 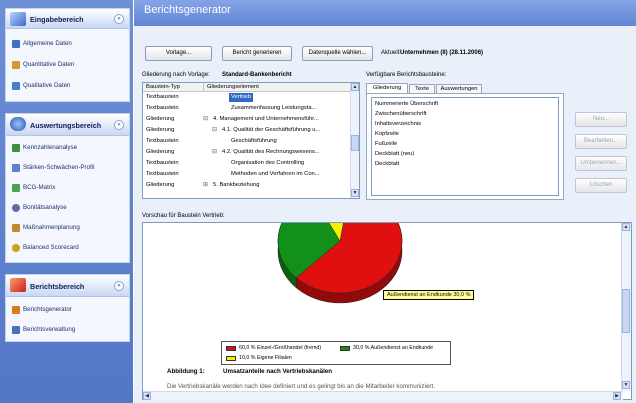 I want to click on nav-item-massnahmenplanung: Maßnahmenplanung, so click(x=69, y=228).